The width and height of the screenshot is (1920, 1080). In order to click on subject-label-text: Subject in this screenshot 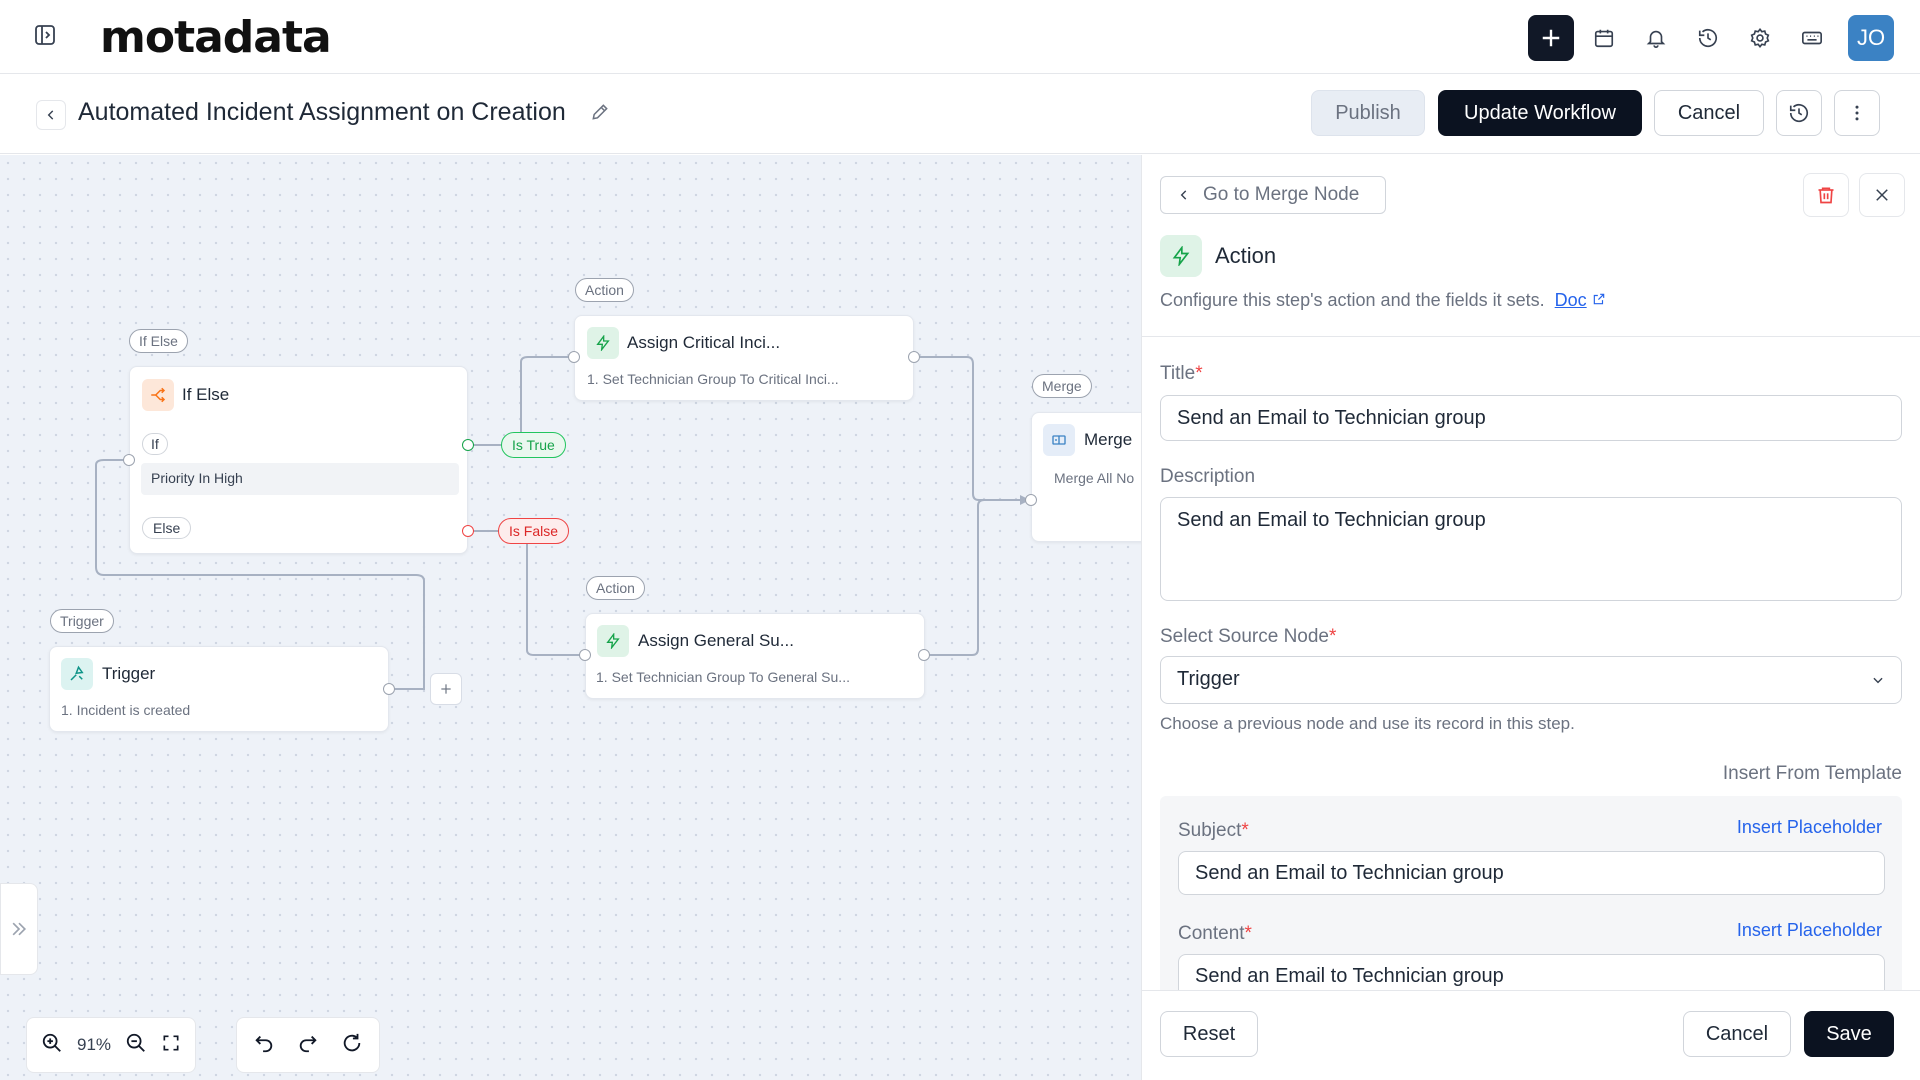, I will do `click(1210, 830)`.